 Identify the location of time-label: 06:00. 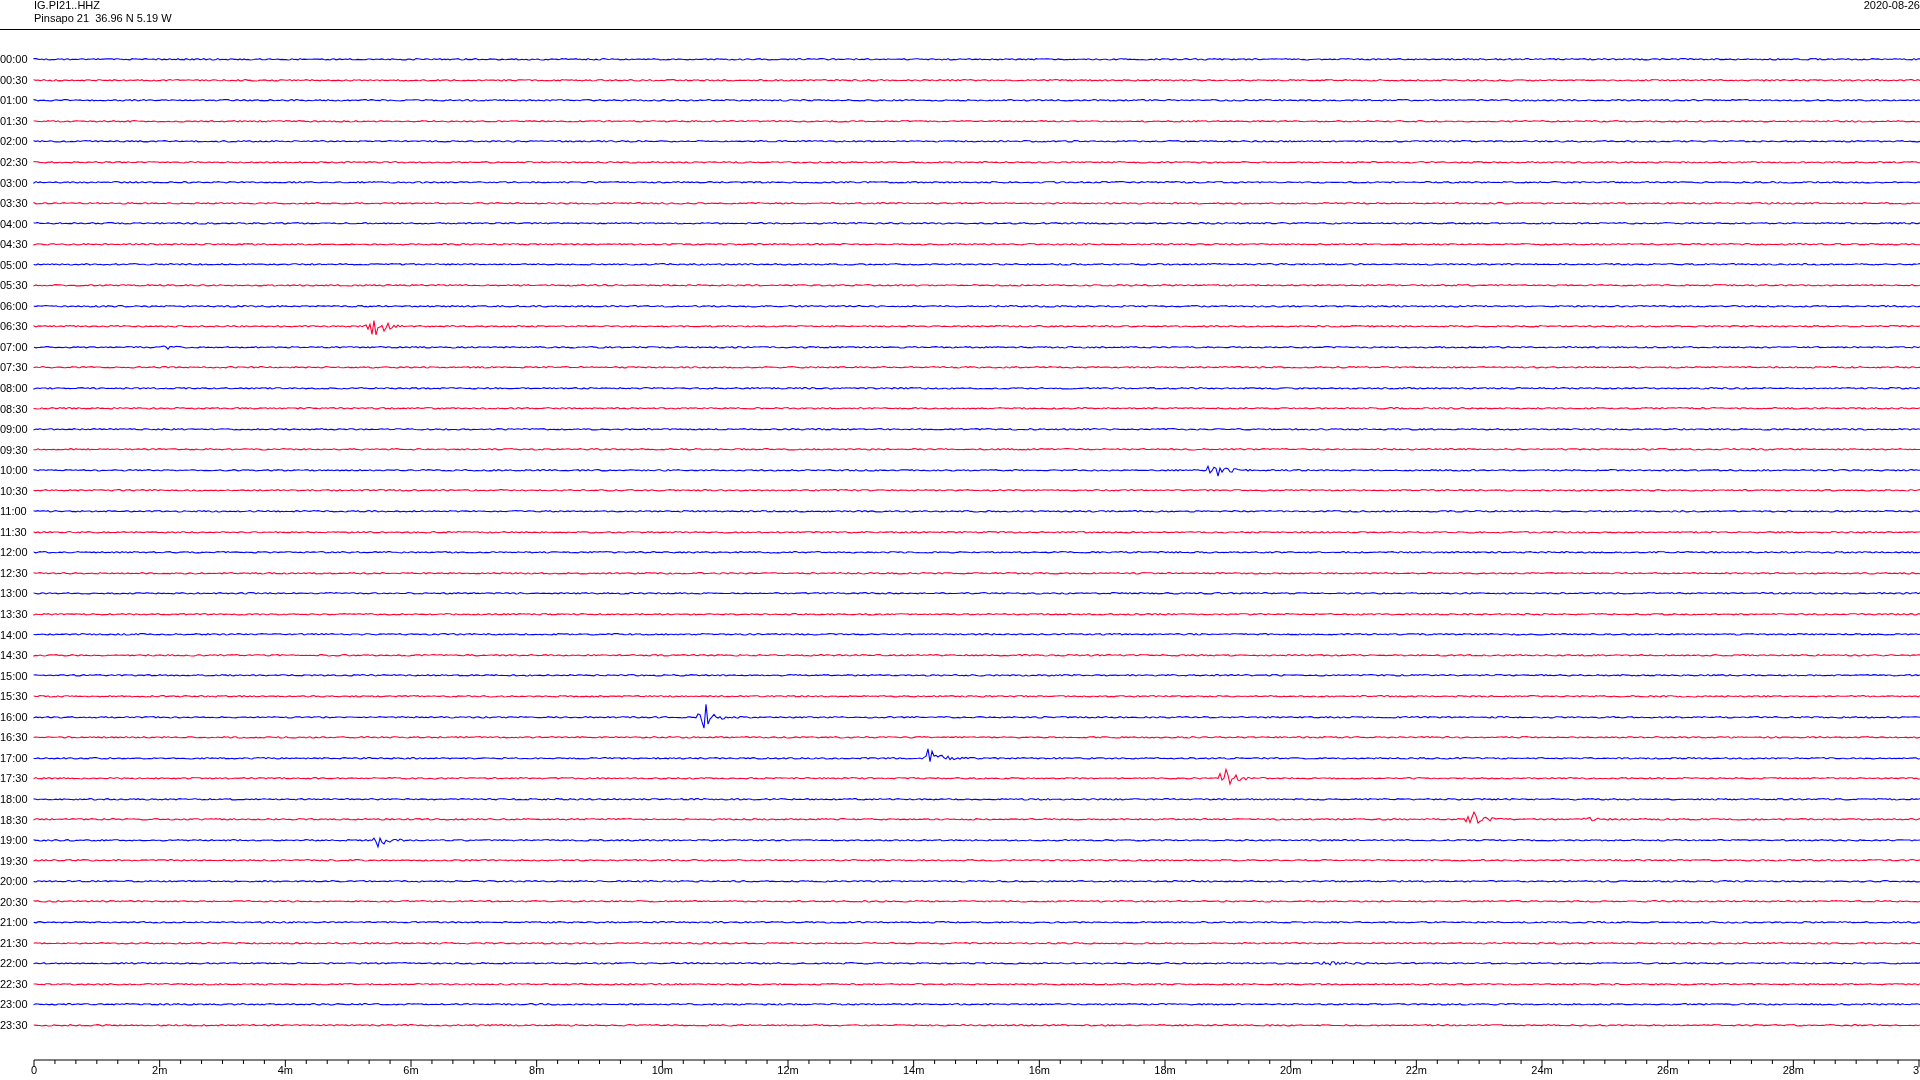
(14, 305).